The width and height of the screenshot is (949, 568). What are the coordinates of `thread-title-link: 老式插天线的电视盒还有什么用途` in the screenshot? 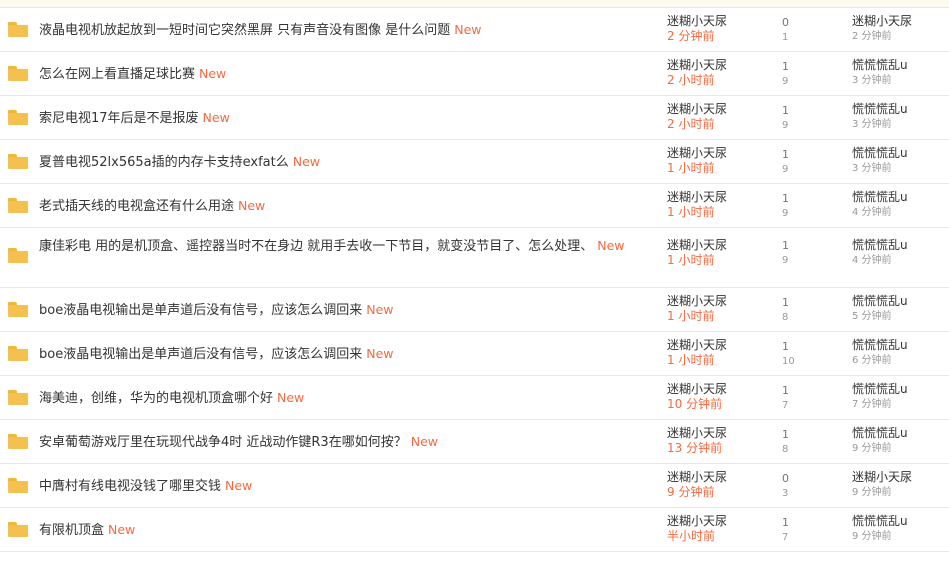 It's located at (136, 206).